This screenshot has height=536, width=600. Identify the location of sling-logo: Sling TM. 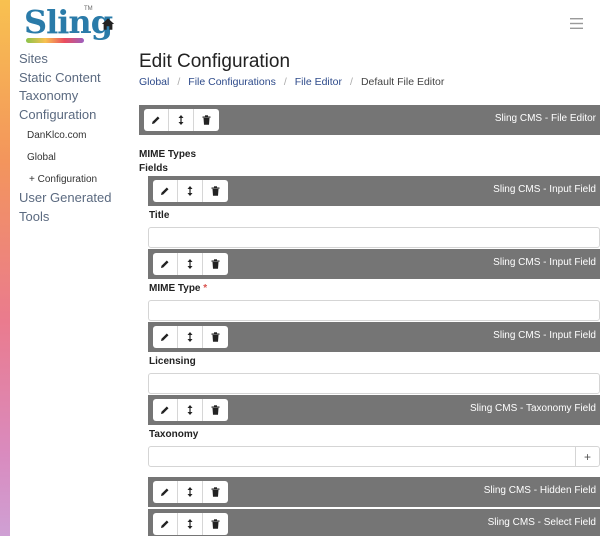
(68, 25).